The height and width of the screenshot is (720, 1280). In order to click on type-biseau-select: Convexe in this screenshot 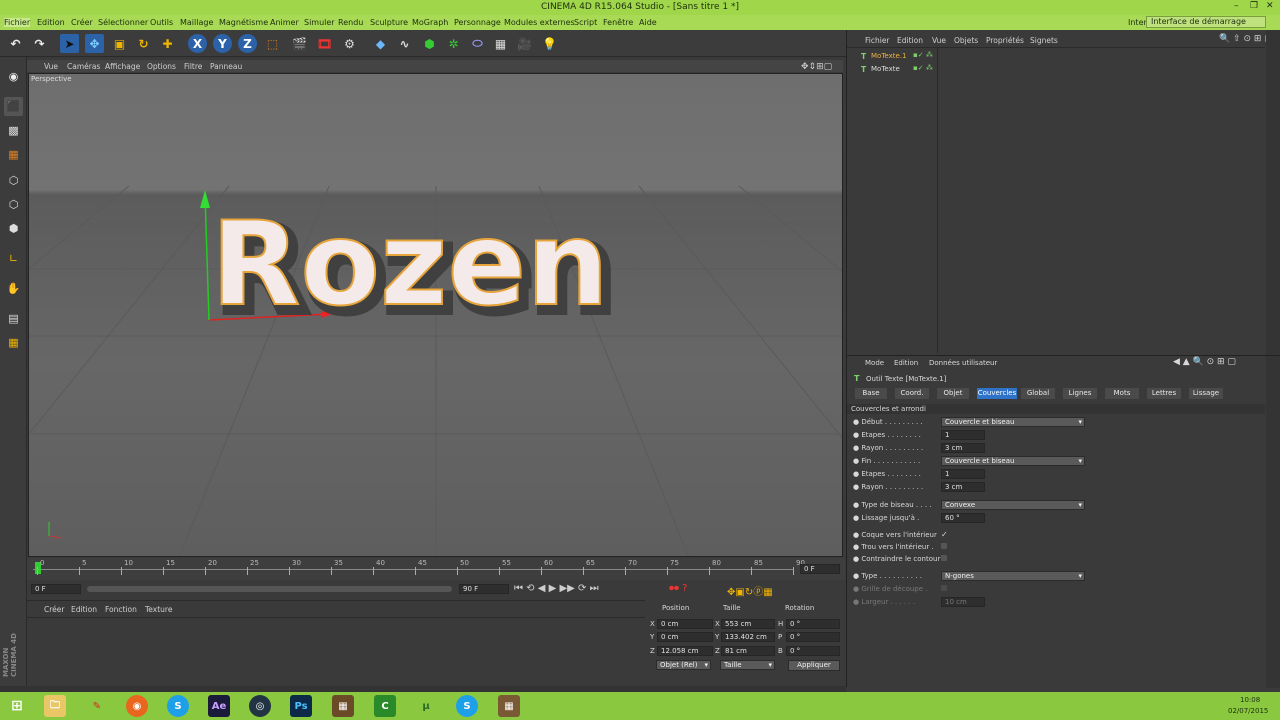, I will do `click(1013, 505)`.